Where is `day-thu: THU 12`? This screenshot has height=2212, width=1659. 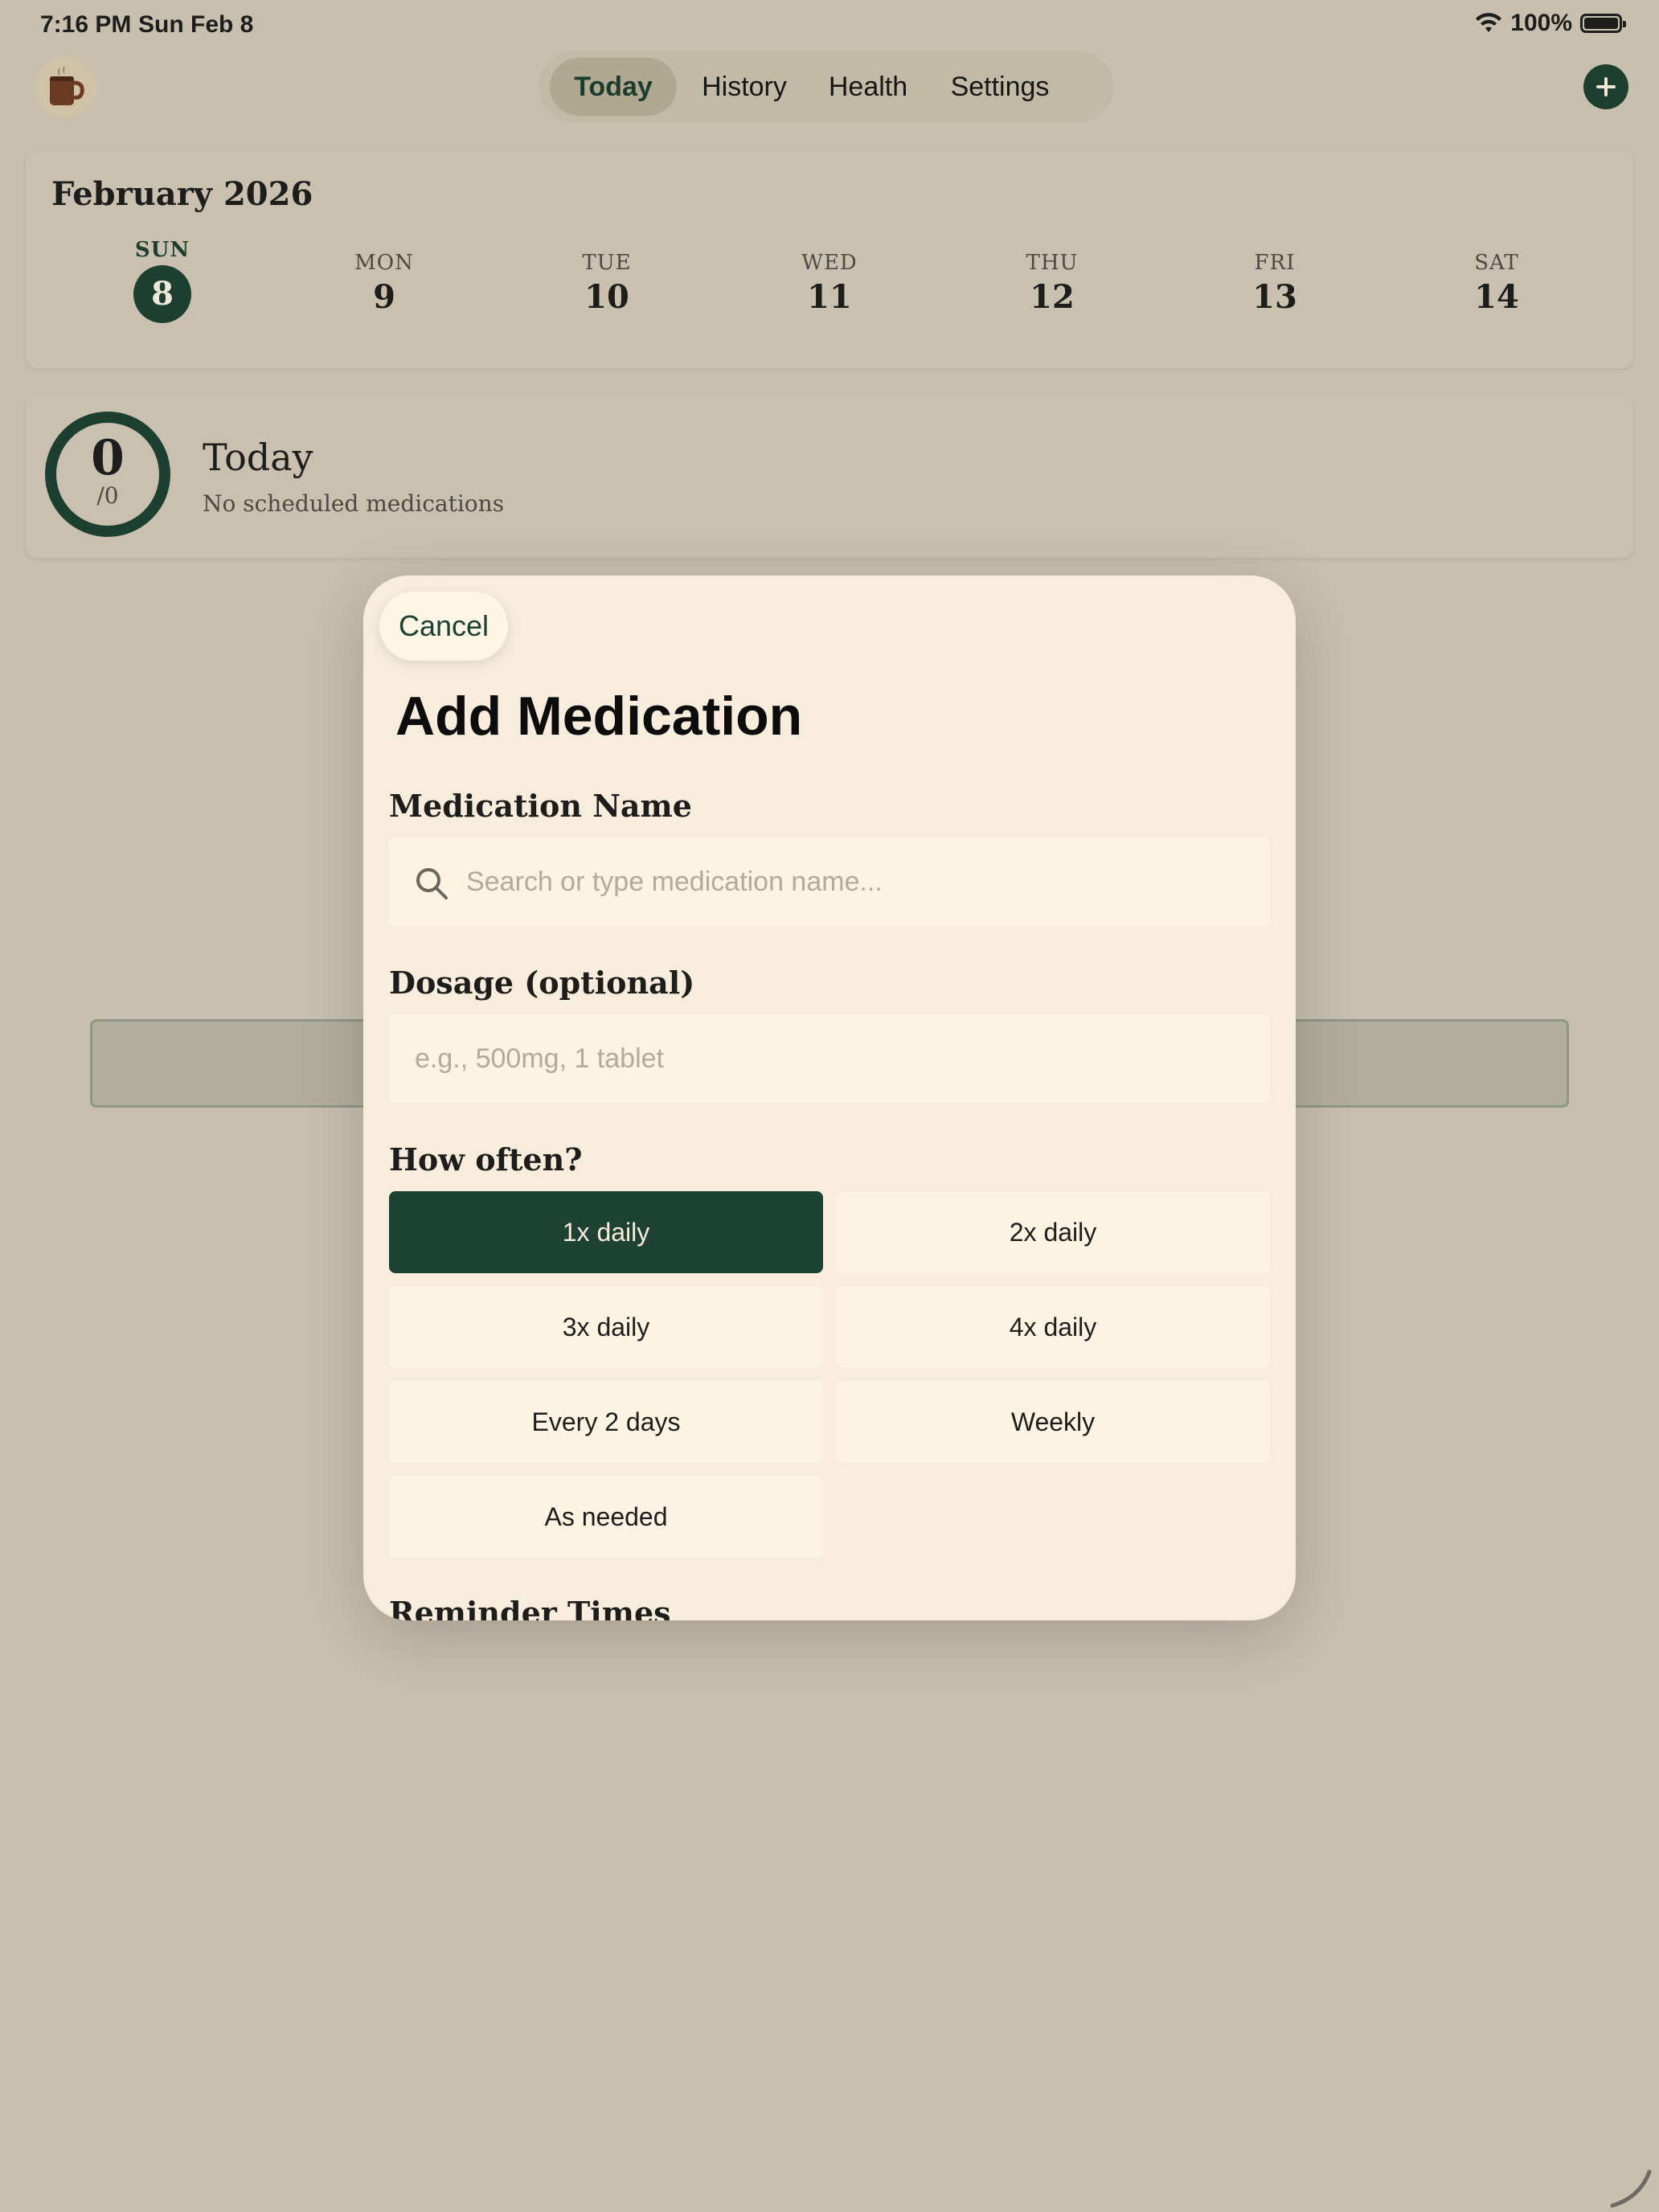 day-thu: THU 12 is located at coordinates (1052, 283).